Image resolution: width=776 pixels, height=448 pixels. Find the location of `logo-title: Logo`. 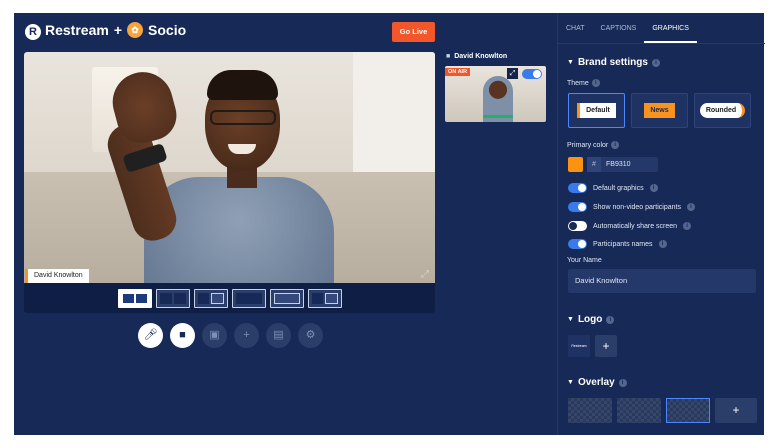

logo-title: Logo is located at coordinates (590, 319).